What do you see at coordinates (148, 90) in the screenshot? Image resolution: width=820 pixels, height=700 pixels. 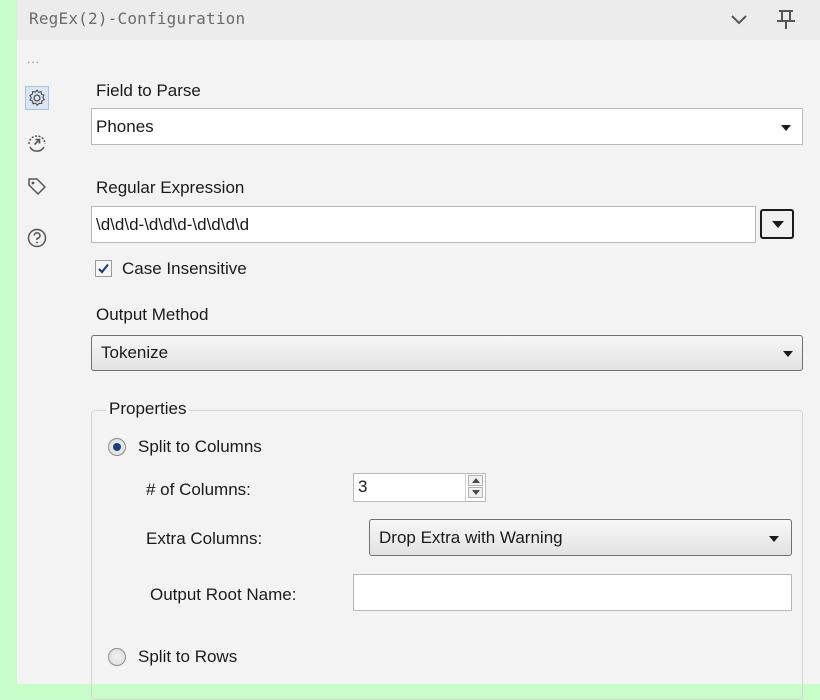 I see `field-to-parse-label: Field to Parse` at bounding box center [148, 90].